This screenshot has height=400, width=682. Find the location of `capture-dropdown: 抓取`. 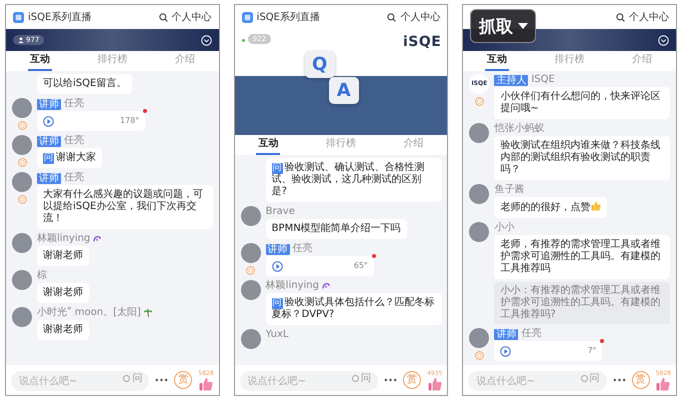

capture-dropdown: 抓取 is located at coordinates (503, 26).